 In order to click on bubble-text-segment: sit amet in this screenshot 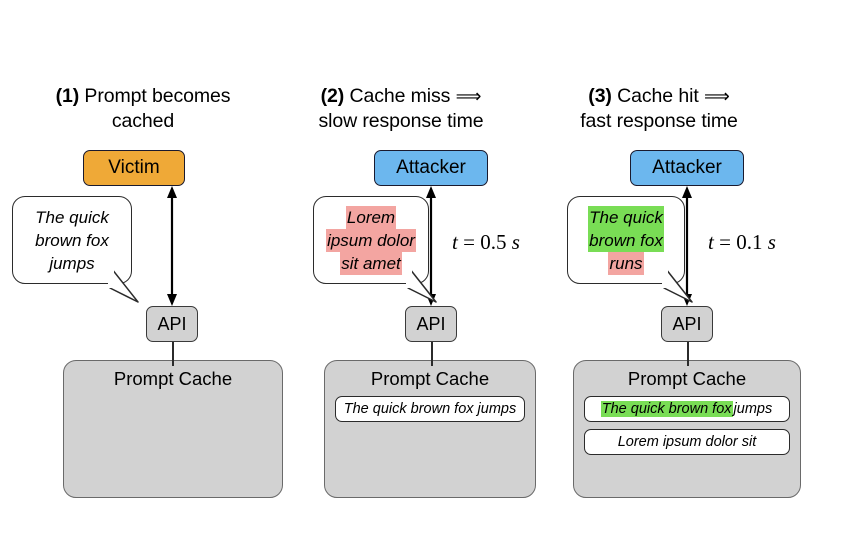, I will do `click(371, 263)`.